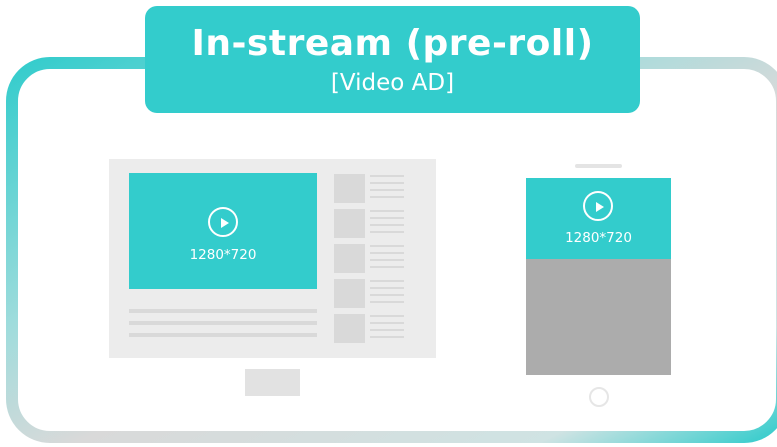 The image size is (777, 447). I want to click on phone-speaker, so click(598, 166).